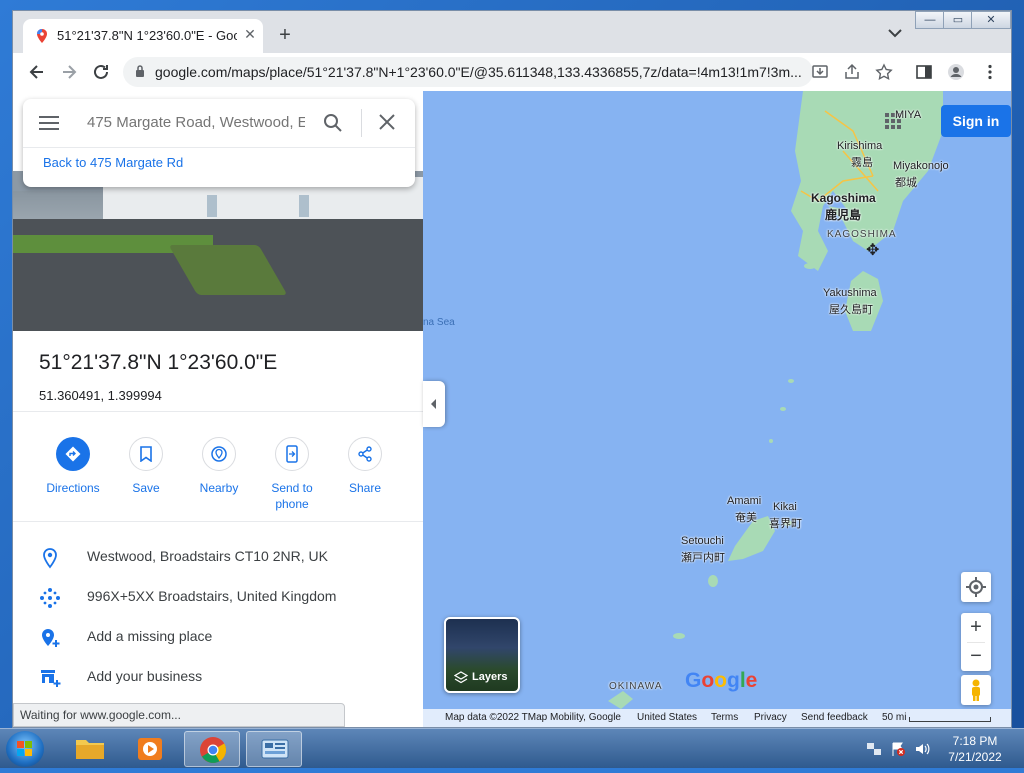  Describe the element at coordinates (976, 690) in the screenshot. I see `pegman-button` at that location.